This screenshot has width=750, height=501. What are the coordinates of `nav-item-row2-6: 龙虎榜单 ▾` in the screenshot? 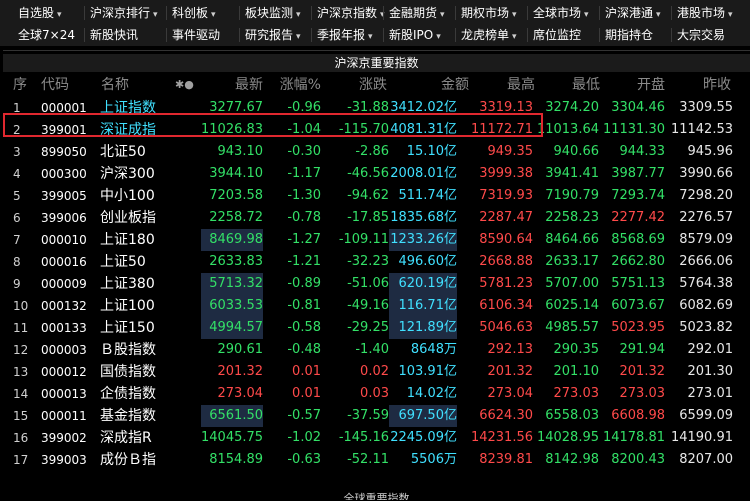 It's located at (489, 35).